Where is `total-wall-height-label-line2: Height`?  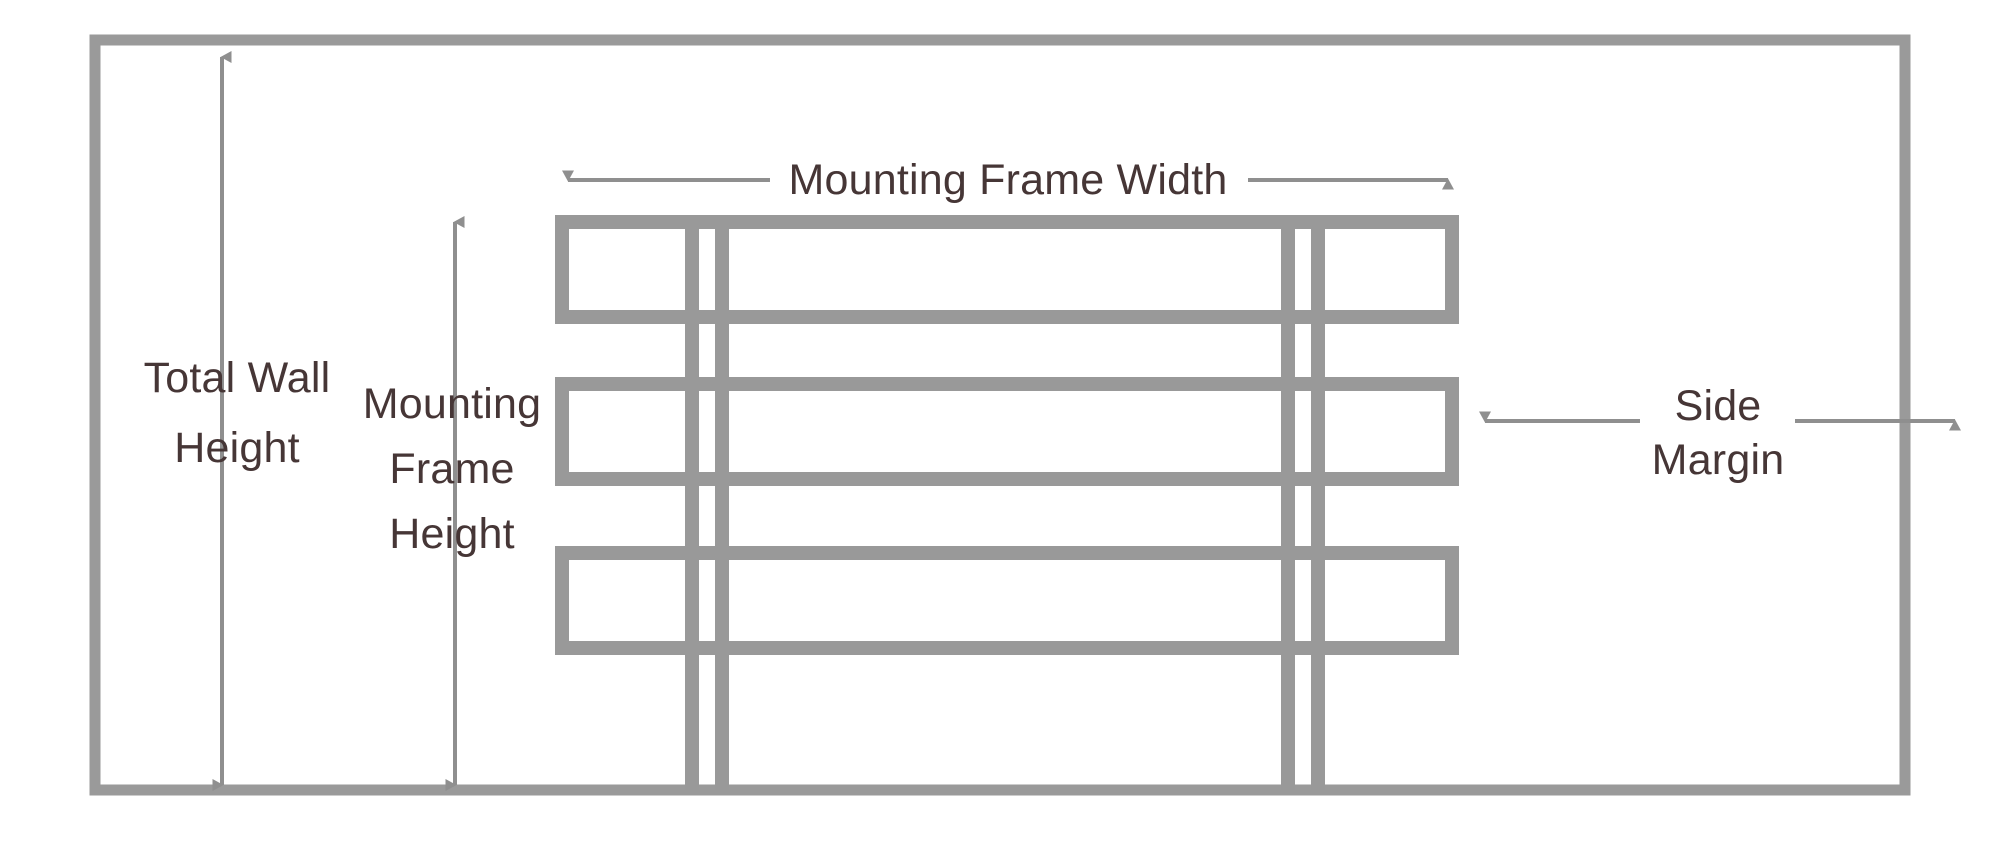
total-wall-height-label-line2: Height is located at coordinates (237, 448).